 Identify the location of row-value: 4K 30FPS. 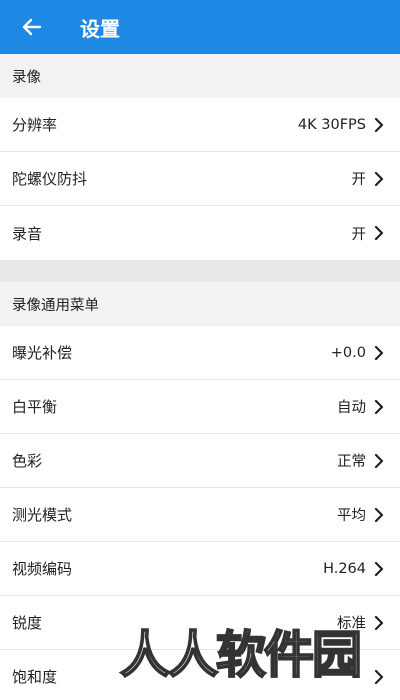
(331, 124).